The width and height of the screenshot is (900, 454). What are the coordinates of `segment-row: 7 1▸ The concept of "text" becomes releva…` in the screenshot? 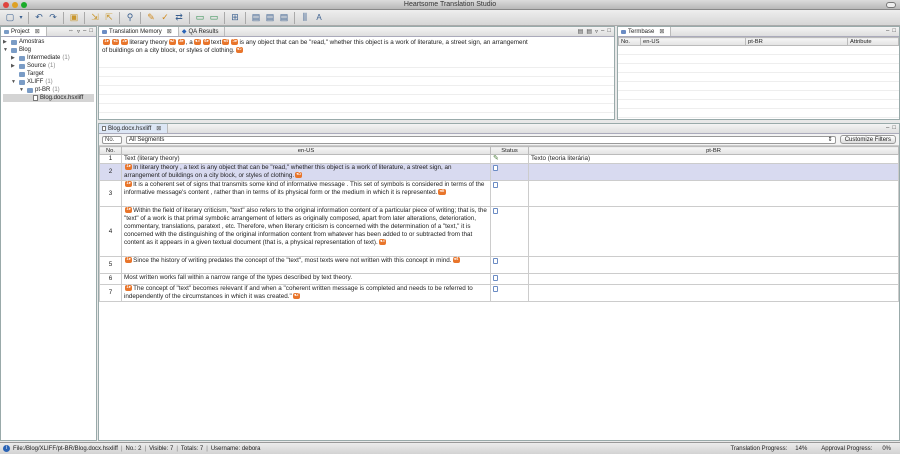 It's located at (499, 293).